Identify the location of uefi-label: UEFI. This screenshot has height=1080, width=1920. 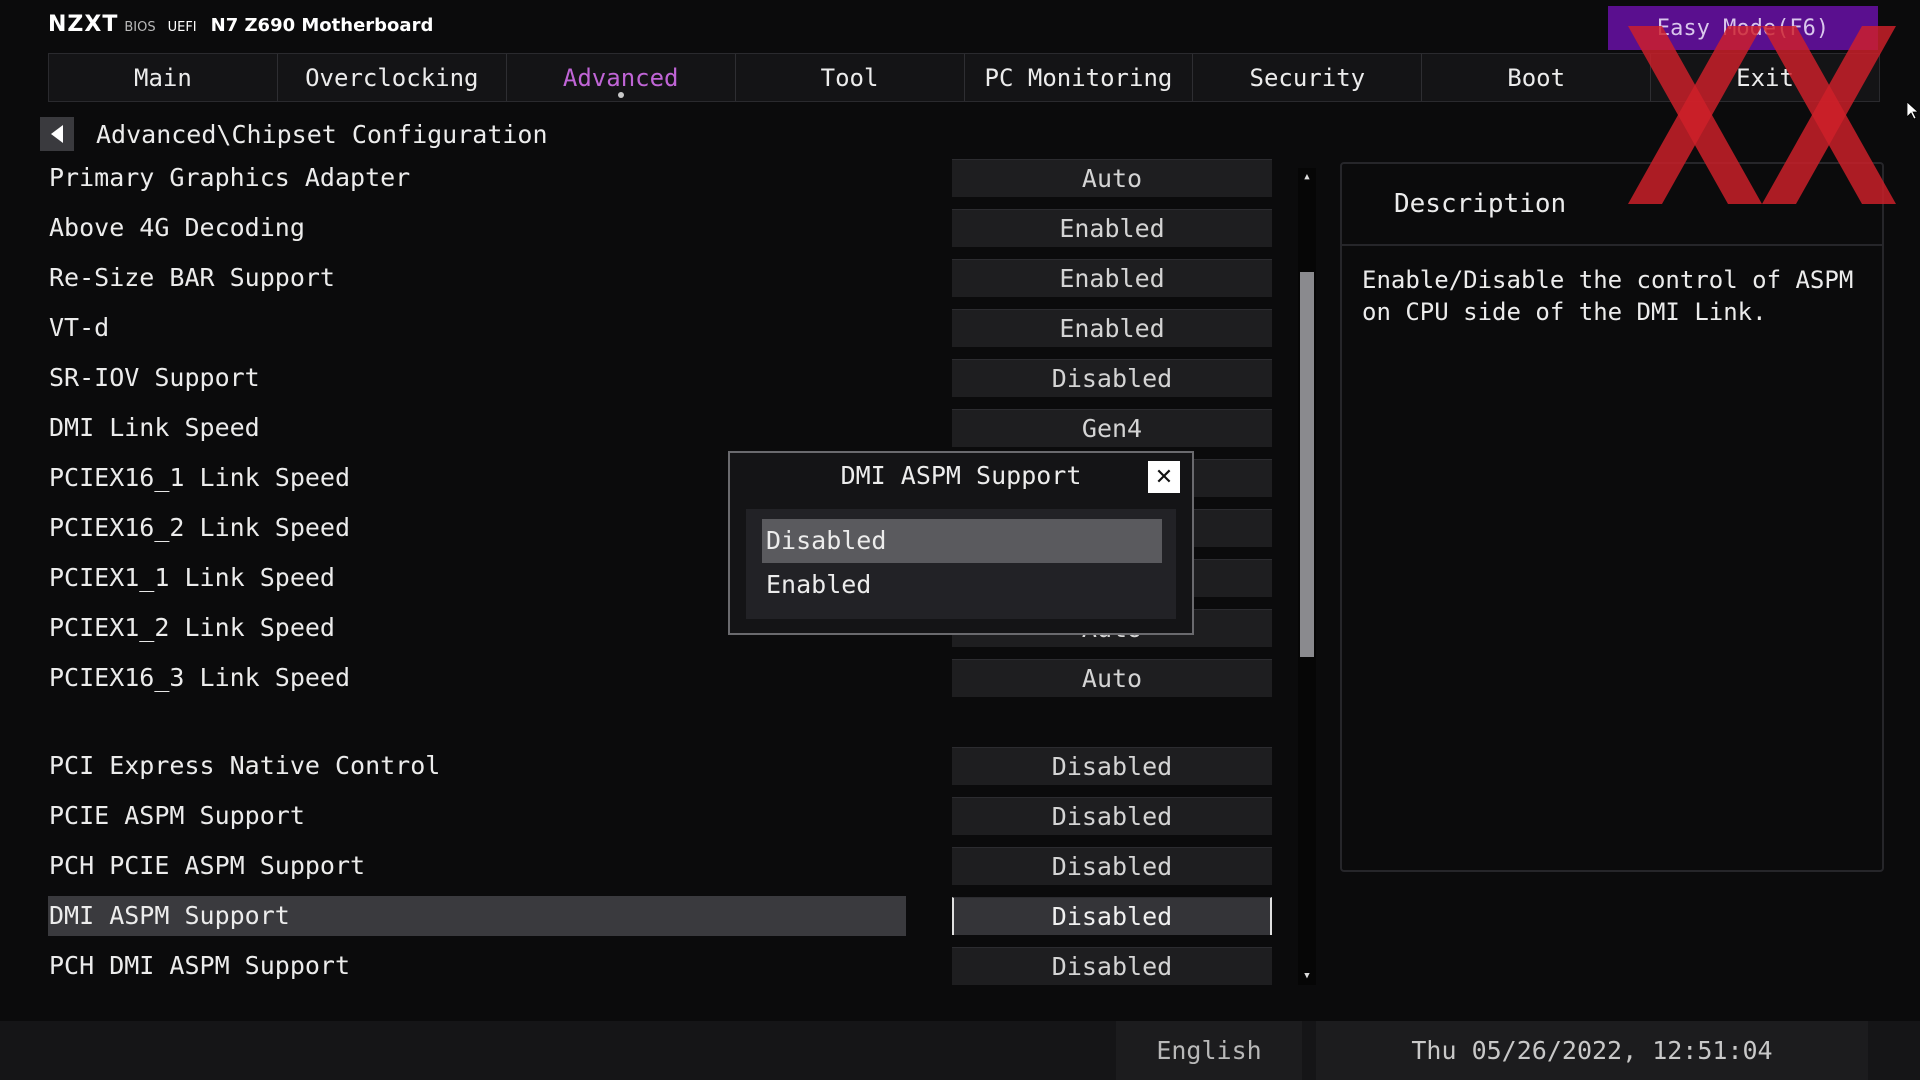
(182, 27).